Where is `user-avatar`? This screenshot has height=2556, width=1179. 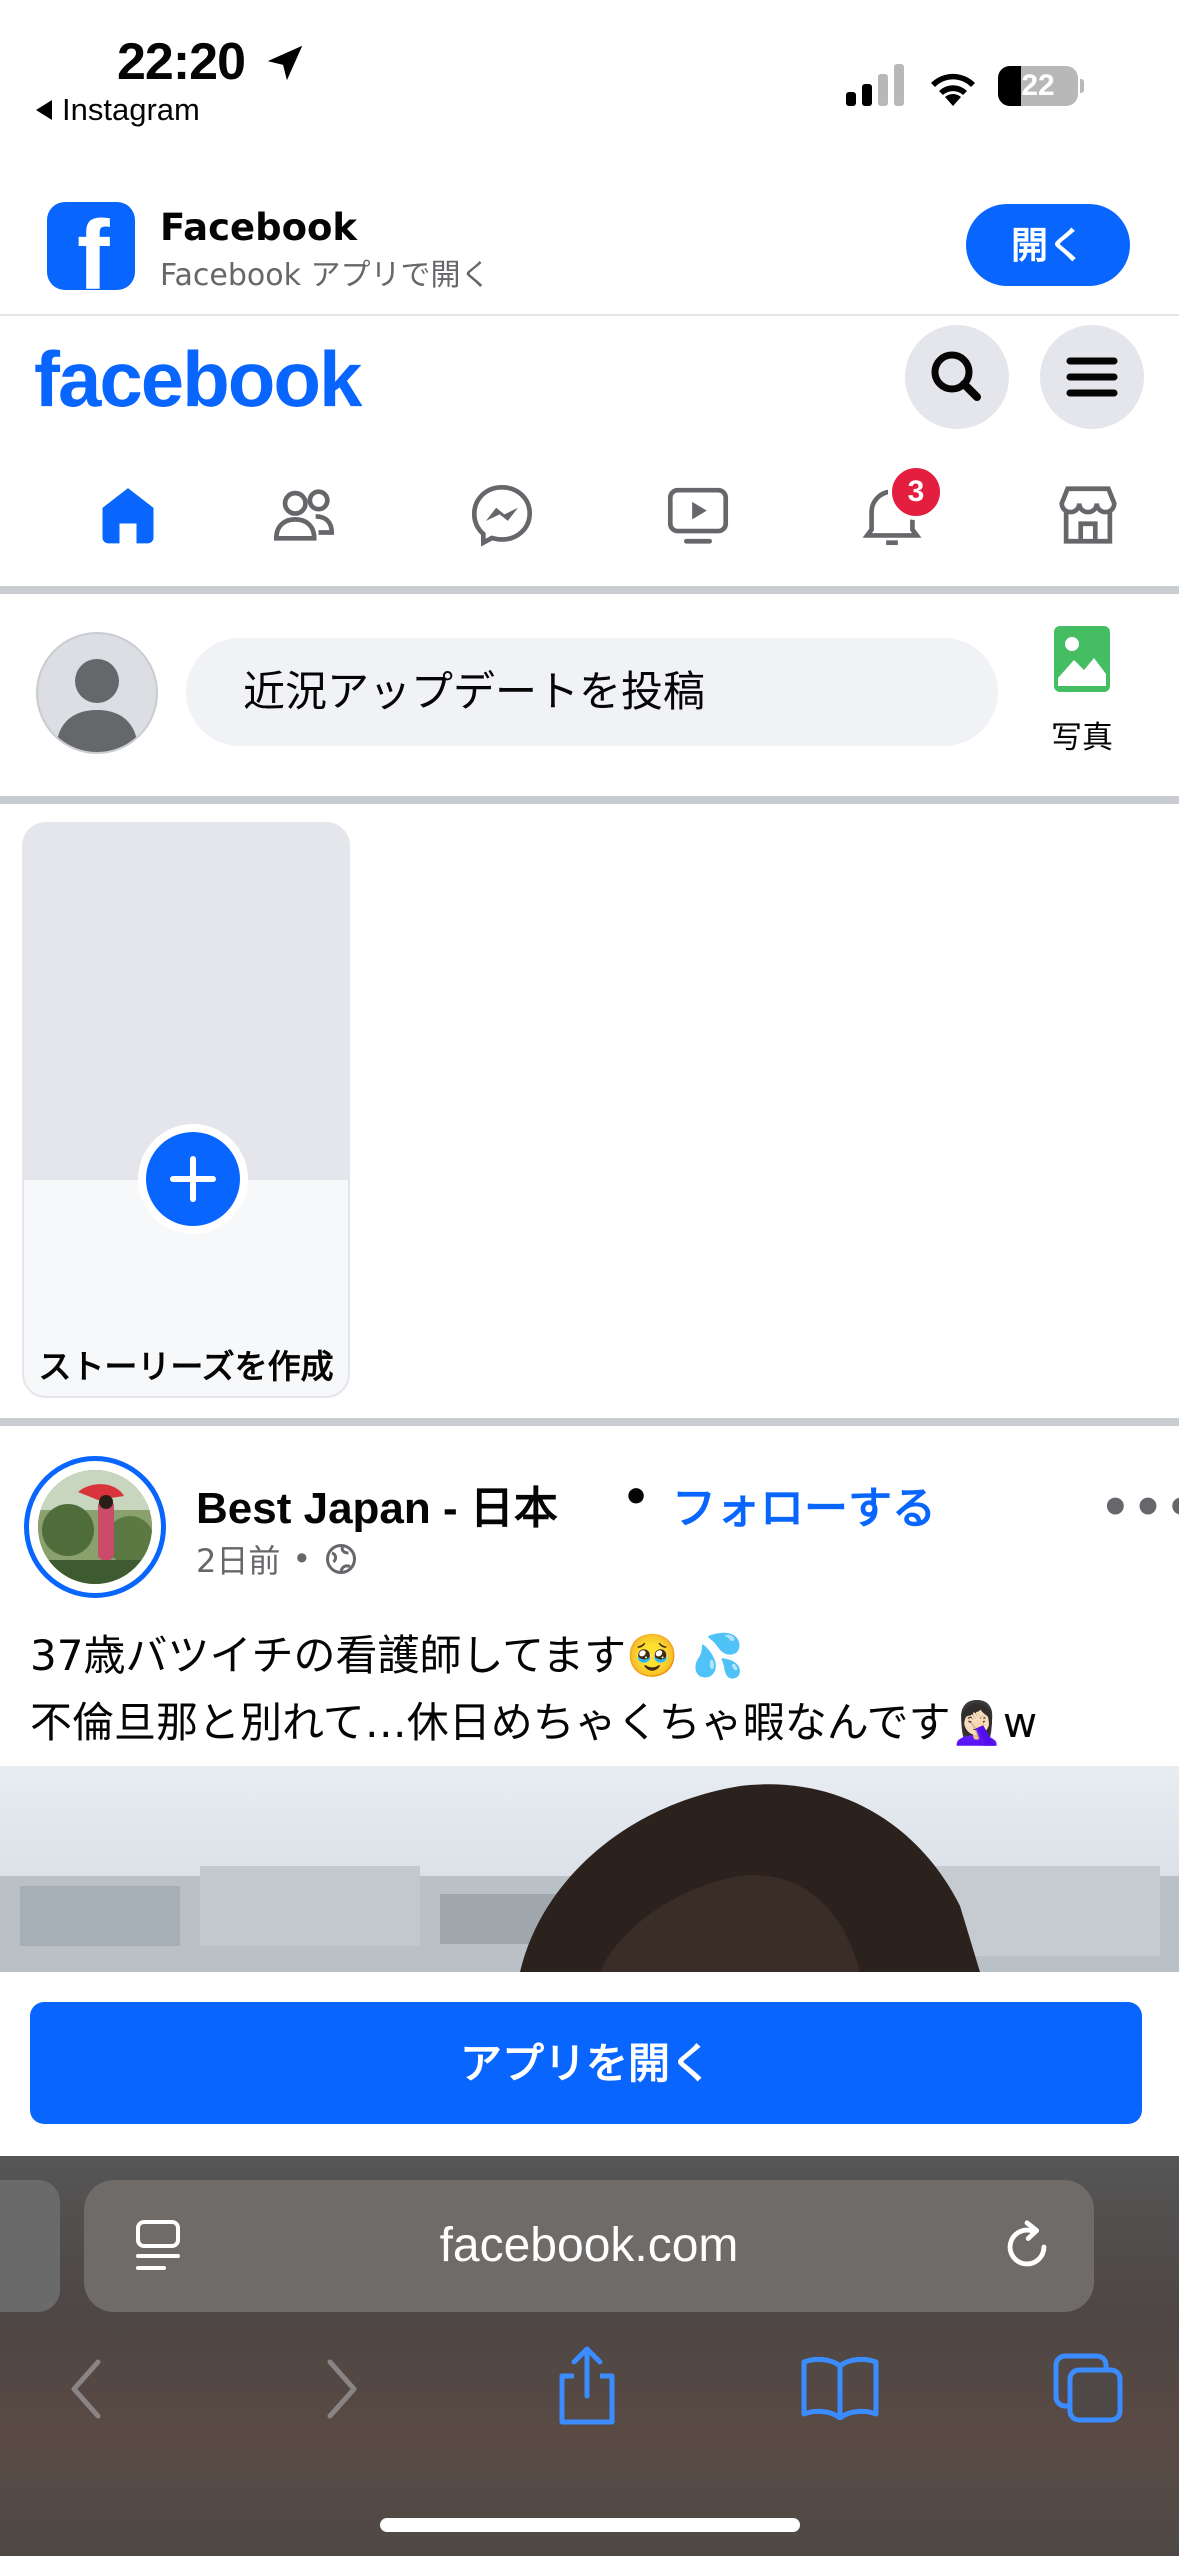 user-avatar is located at coordinates (97, 693).